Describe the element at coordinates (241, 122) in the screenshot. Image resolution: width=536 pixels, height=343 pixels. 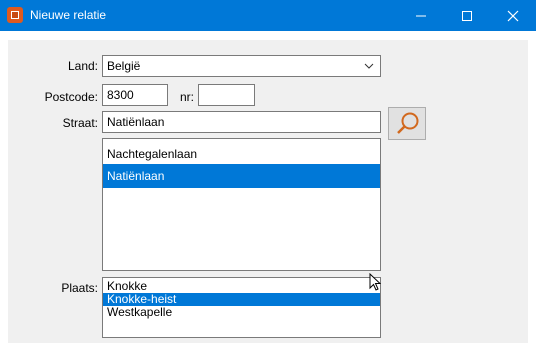
I see `street-input: Natiënlaan` at that location.